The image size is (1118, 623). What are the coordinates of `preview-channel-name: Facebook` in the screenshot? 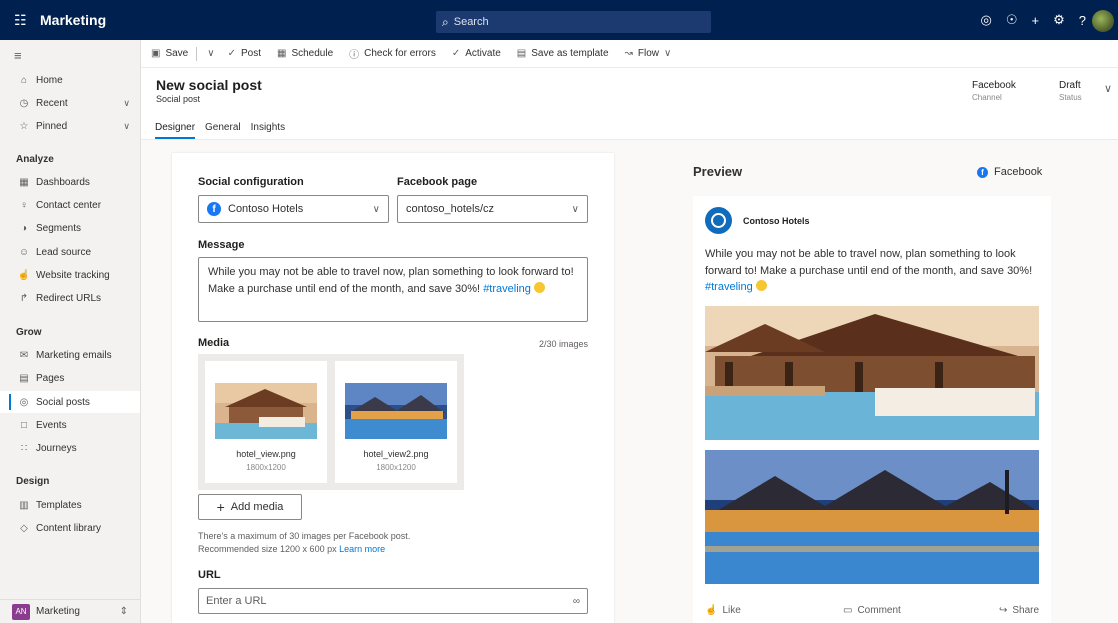 It's located at (1018, 172).